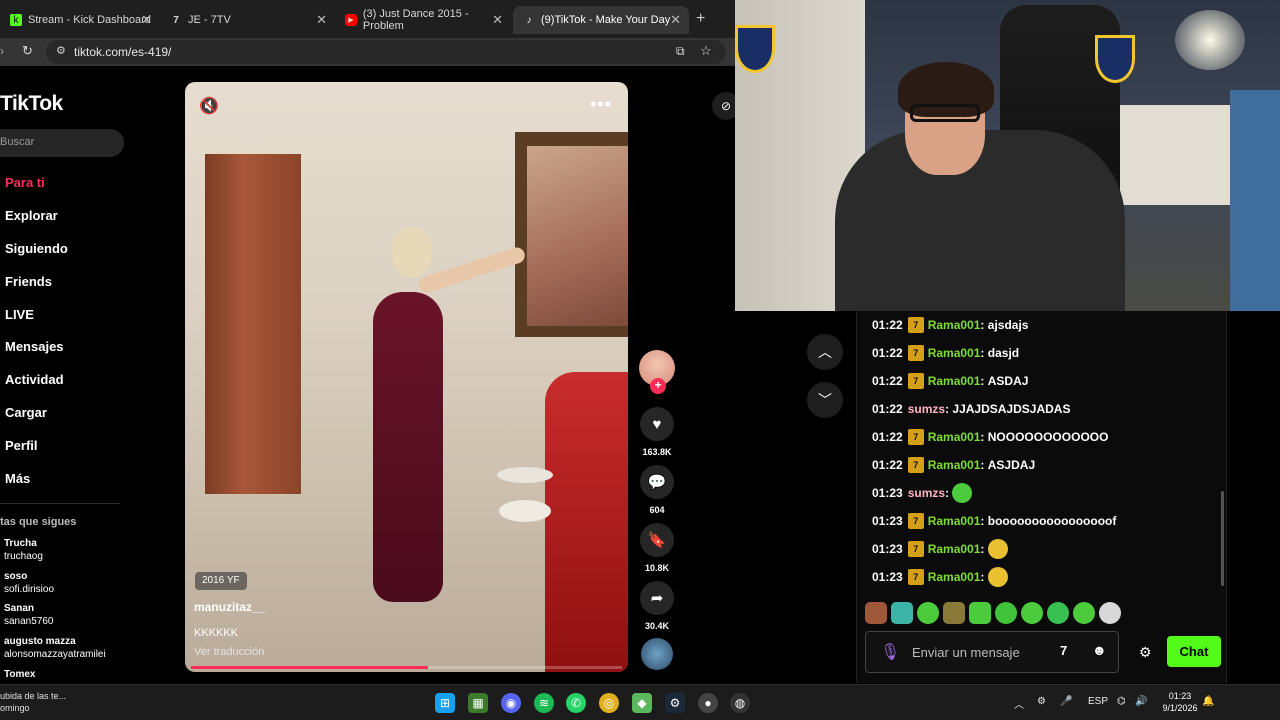 This screenshot has height=720, width=1280. I want to click on nav-friends: Friends, so click(28, 281).